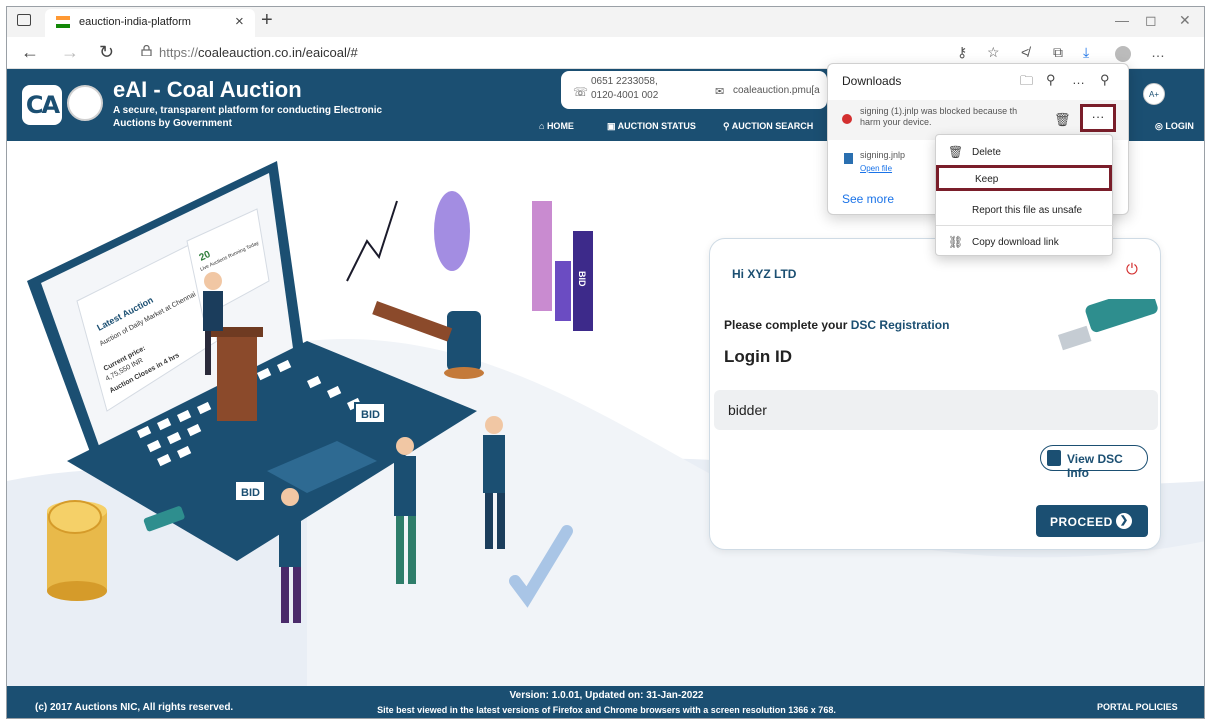 The image size is (1211, 725). I want to click on browser-tab: eauction-india-platform ×, so click(150, 23).